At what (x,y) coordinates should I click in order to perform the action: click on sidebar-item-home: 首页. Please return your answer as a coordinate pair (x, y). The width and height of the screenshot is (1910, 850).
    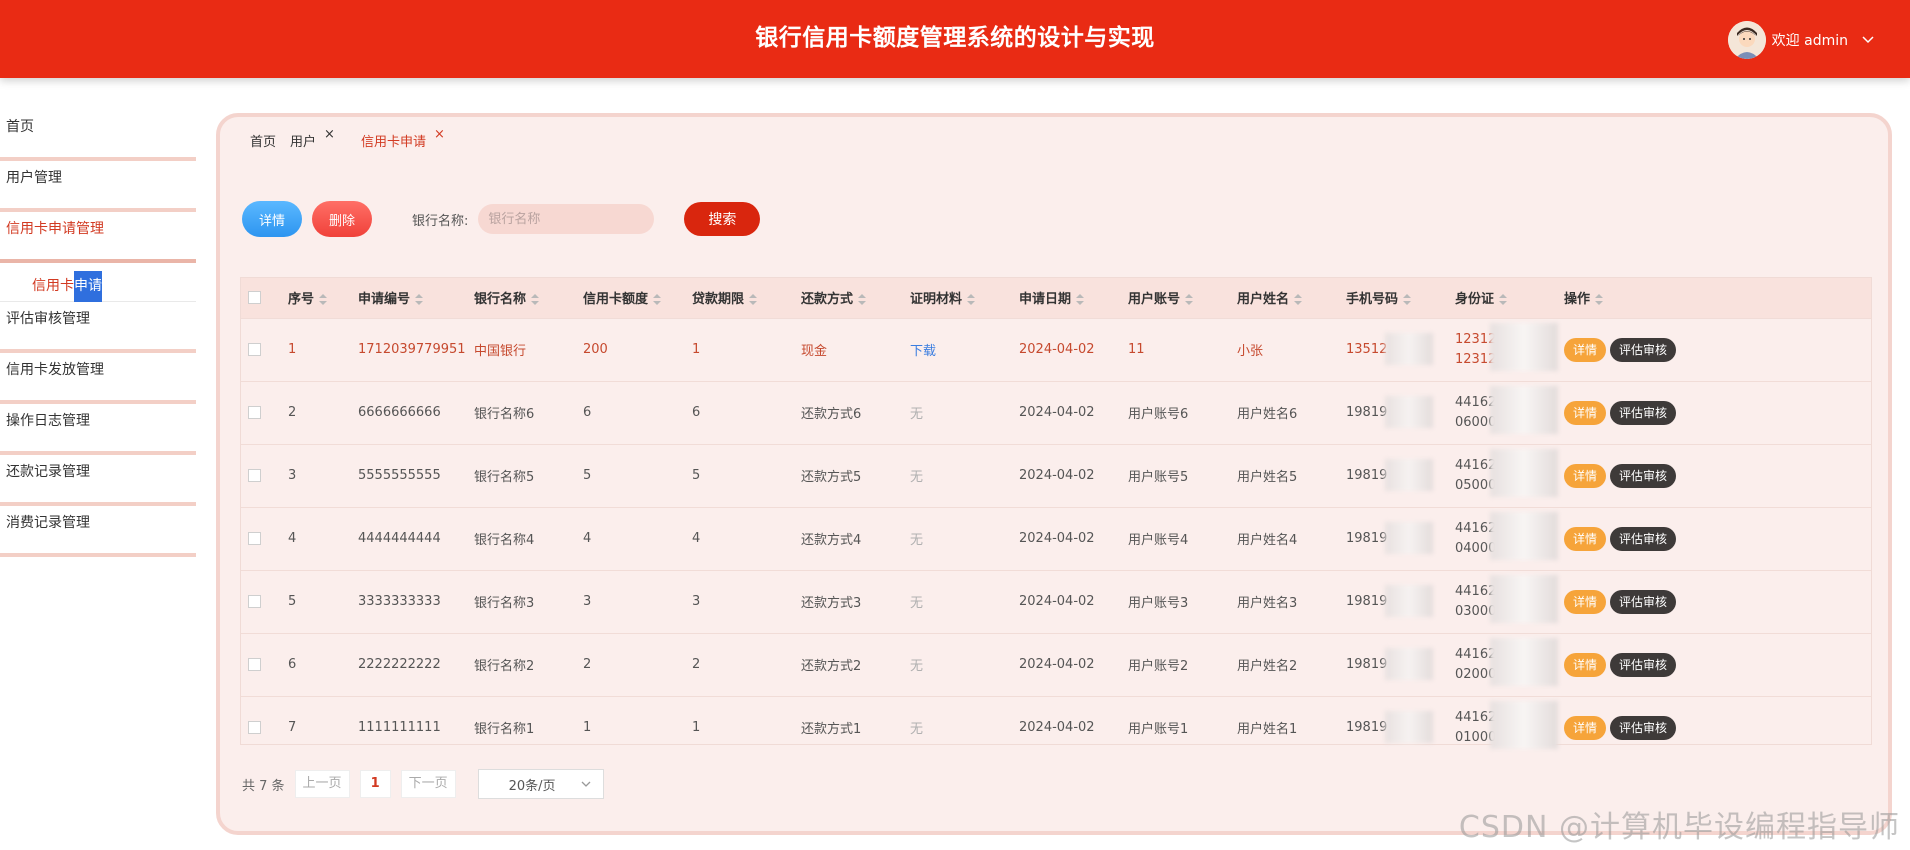
    Looking at the image, I should click on (98, 135).